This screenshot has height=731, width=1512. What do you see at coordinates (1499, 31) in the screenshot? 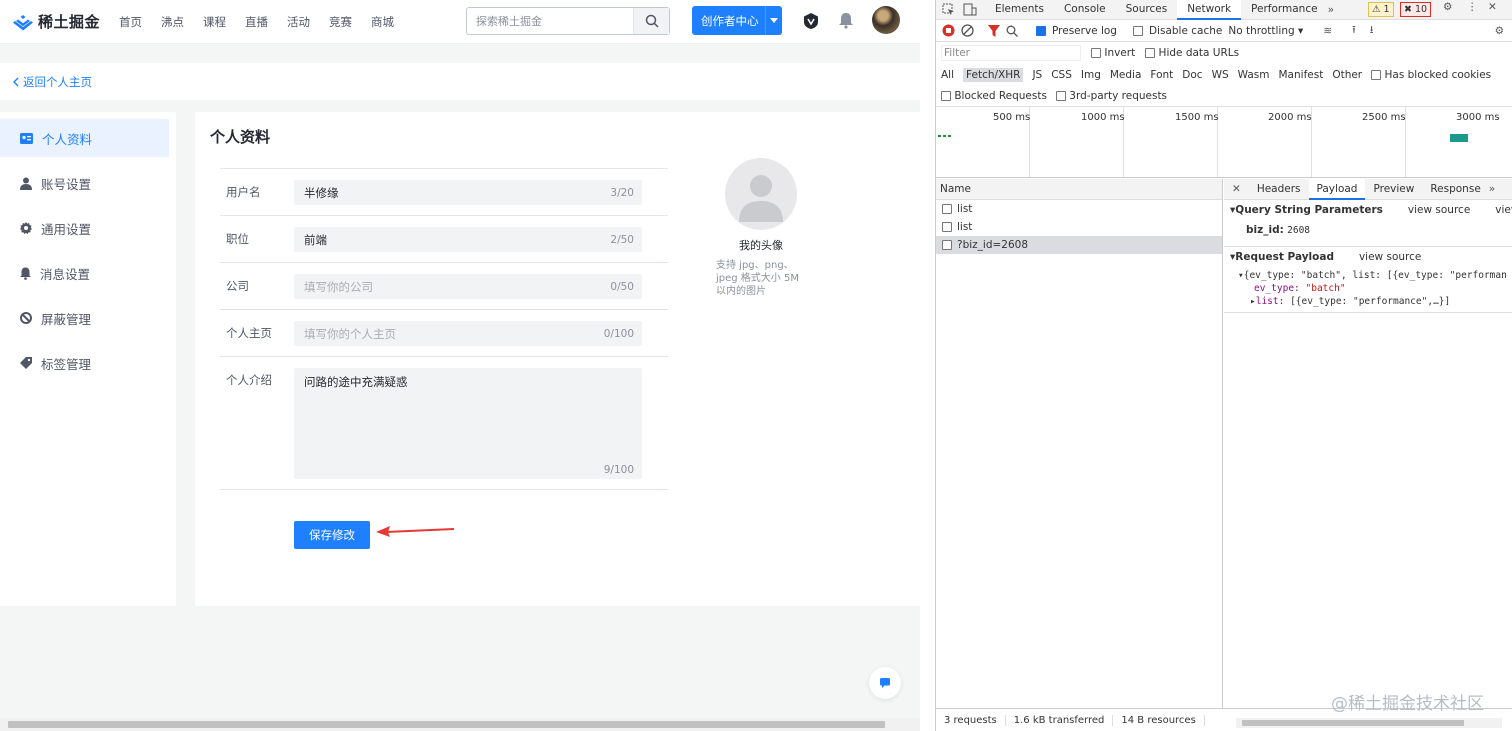
I see `network-settings-icon: ⚙` at bounding box center [1499, 31].